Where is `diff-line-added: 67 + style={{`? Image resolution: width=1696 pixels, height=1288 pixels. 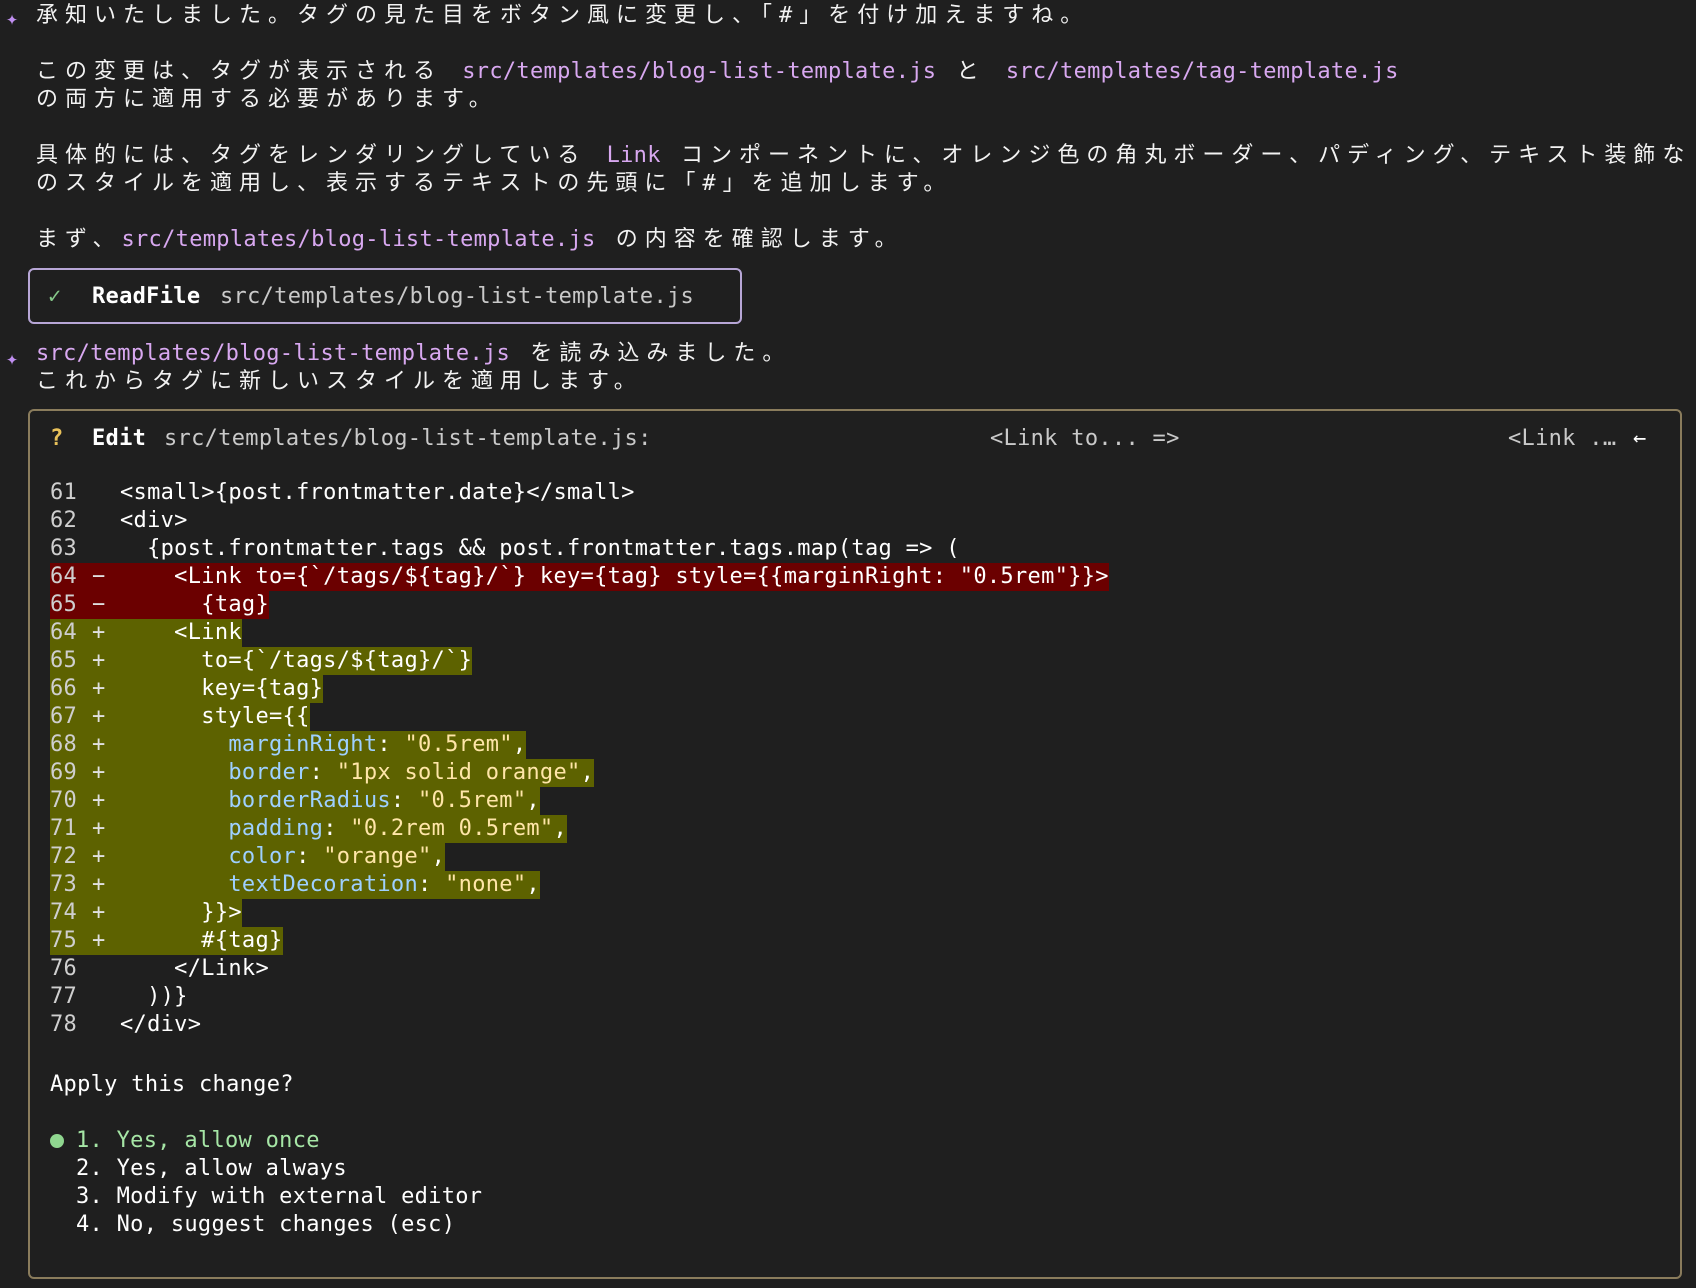 diff-line-added: 67 + style={{ is located at coordinates (579, 717).